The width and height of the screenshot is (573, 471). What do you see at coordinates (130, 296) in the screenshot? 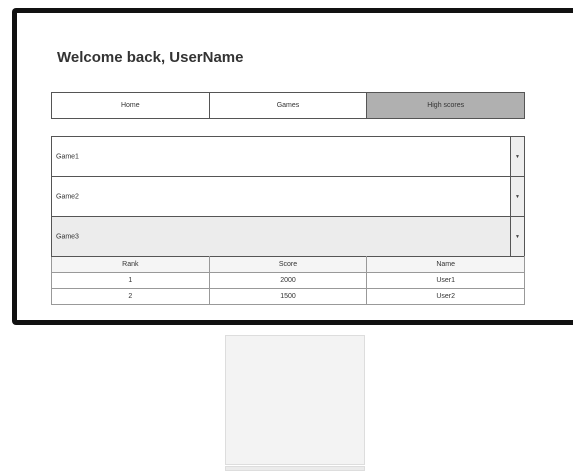
I see `rank-cell: 2` at bounding box center [130, 296].